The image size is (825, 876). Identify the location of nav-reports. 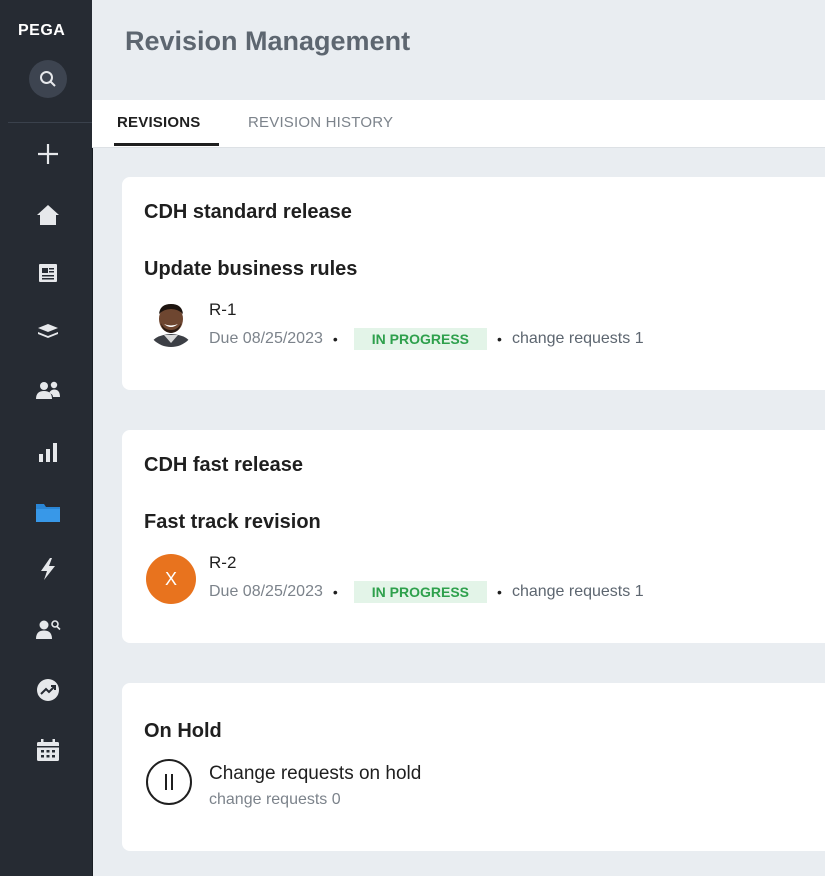
(48, 452).